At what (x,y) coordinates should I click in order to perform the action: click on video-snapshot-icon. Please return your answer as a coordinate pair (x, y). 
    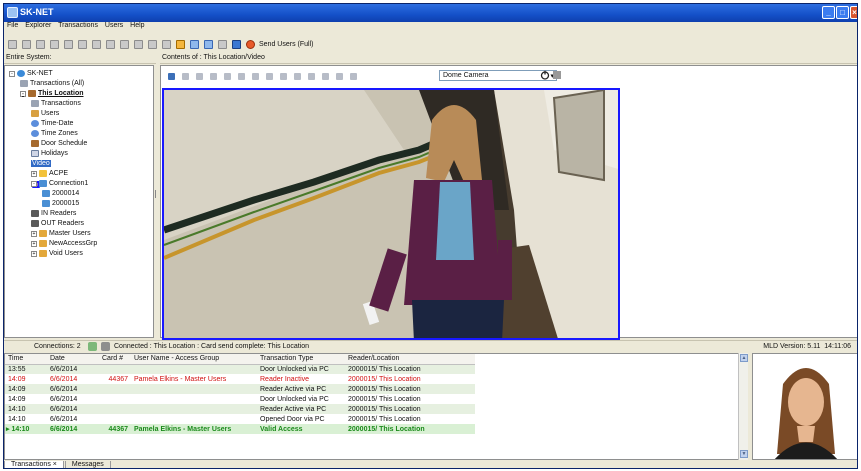
    Looking at the image, I should click on (171, 76).